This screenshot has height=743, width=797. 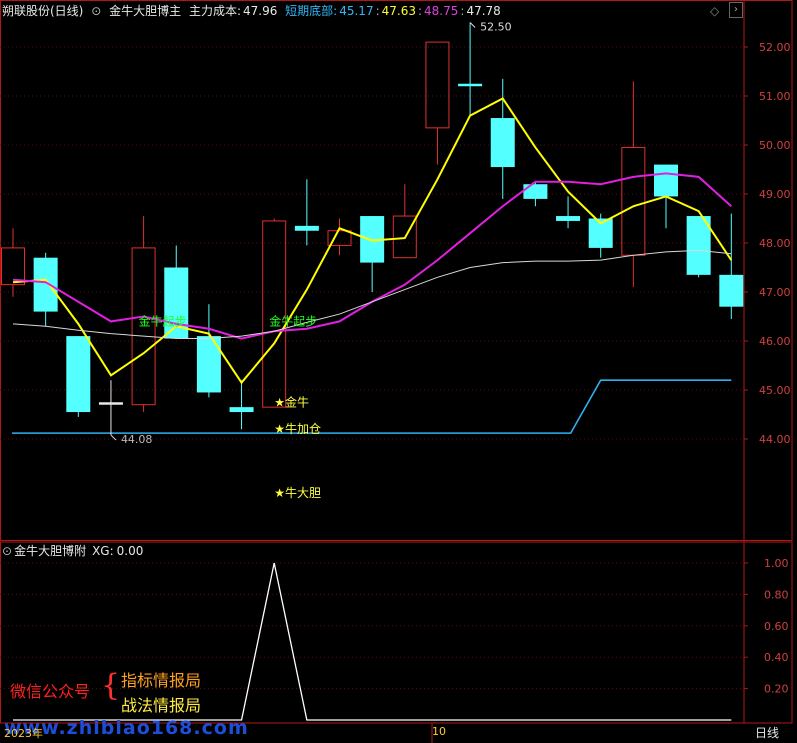 What do you see at coordinates (297, 492) in the screenshot?
I see `signal-label: ★牛大胆` at bounding box center [297, 492].